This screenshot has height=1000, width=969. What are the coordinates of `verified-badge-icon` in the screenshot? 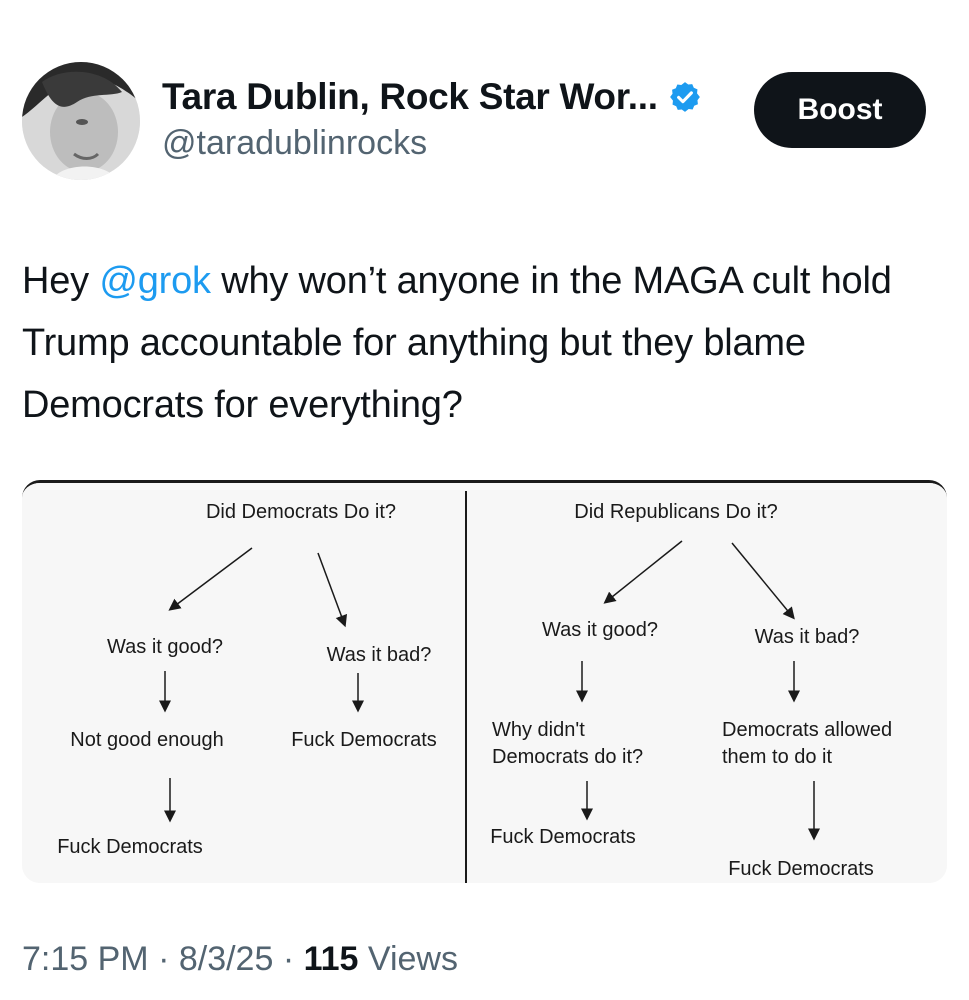 It's located at (685, 97).